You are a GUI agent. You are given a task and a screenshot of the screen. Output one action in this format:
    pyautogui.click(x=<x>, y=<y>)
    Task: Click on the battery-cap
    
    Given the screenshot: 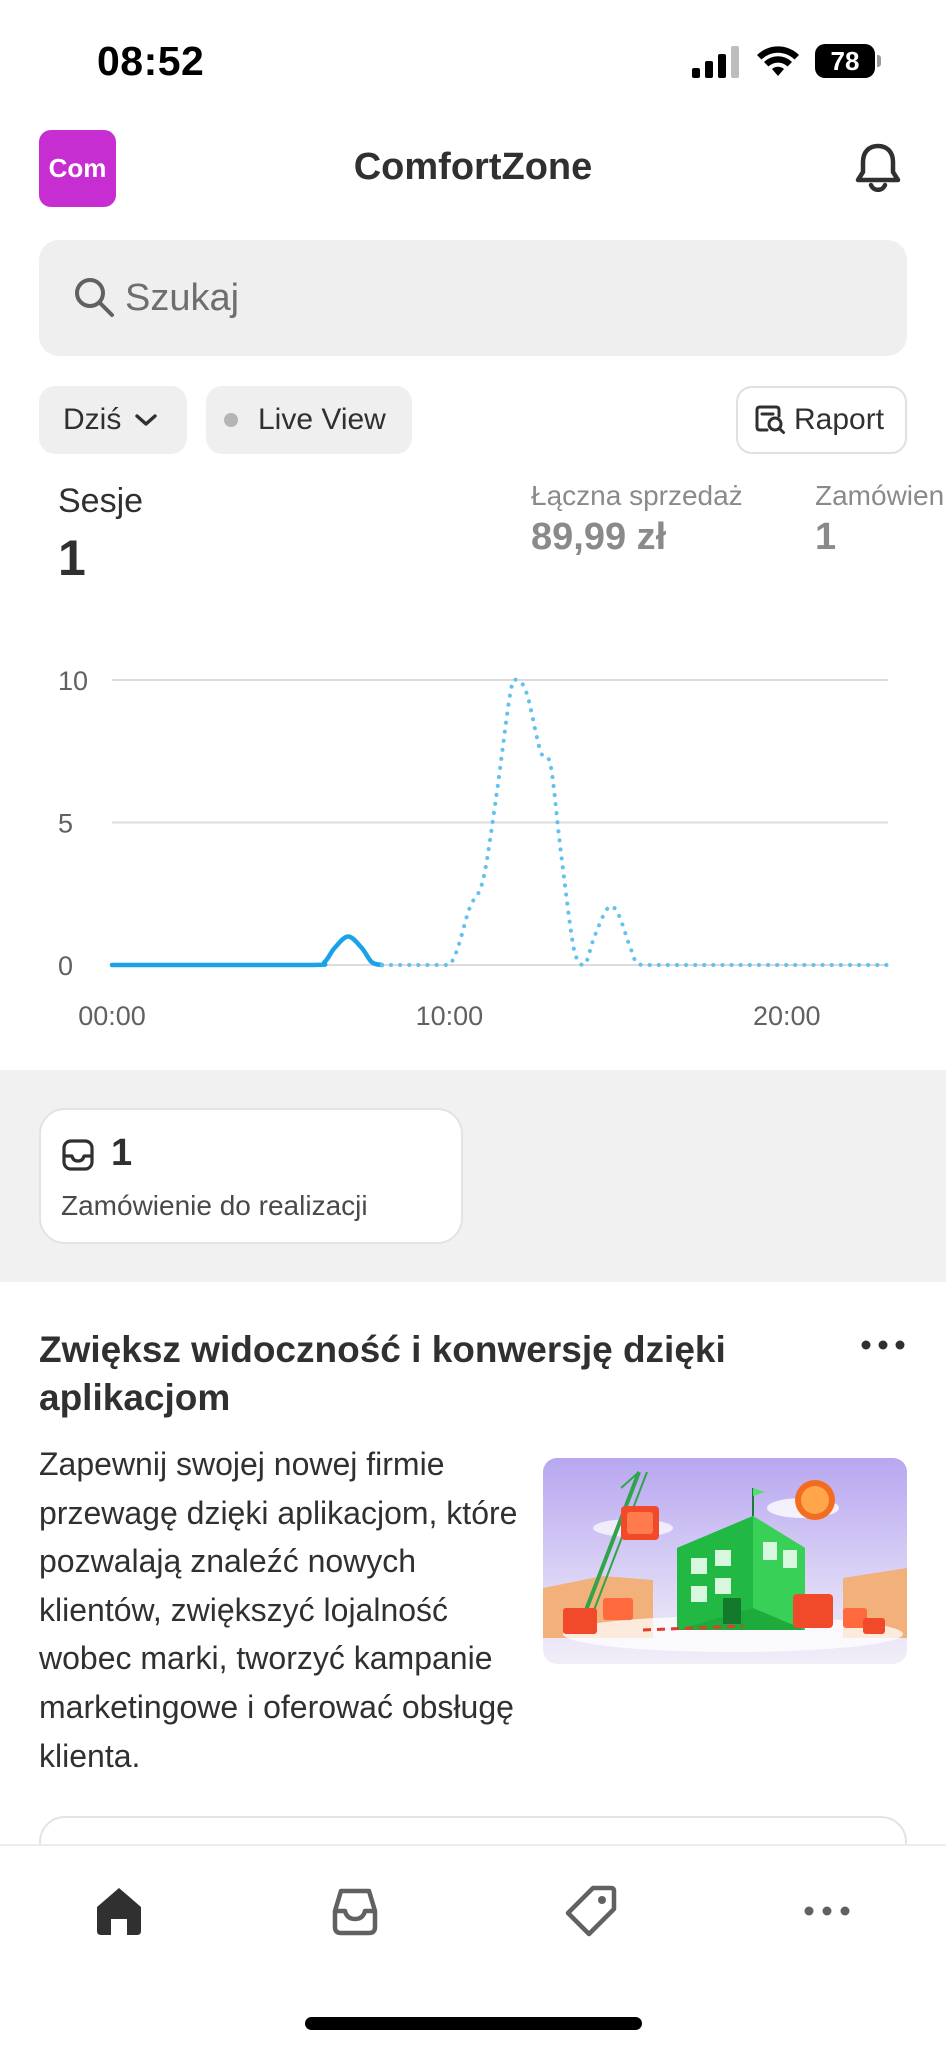 What is the action you would take?
    pyautogui.click(x=879, y=61)
    